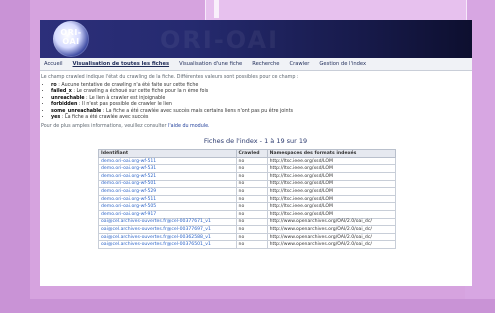 The image size is (495, 313). I want to click on id-cell: demo.ori-oai.org-wf-529, so click(167, 191).